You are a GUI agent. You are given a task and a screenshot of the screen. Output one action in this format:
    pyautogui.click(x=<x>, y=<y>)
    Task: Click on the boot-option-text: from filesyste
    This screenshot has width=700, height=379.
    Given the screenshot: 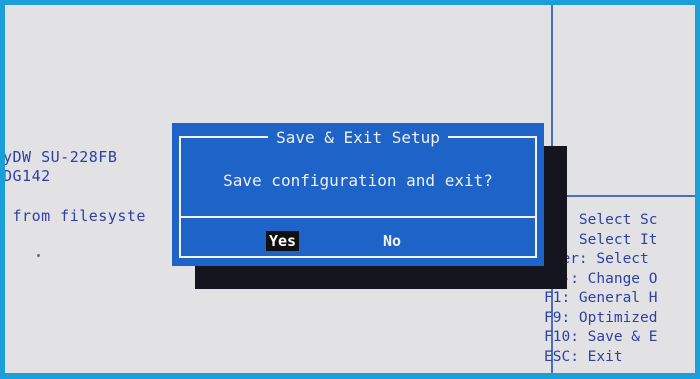 What is the action you would take?
    pyautogui.click(x=75, y=216)
    